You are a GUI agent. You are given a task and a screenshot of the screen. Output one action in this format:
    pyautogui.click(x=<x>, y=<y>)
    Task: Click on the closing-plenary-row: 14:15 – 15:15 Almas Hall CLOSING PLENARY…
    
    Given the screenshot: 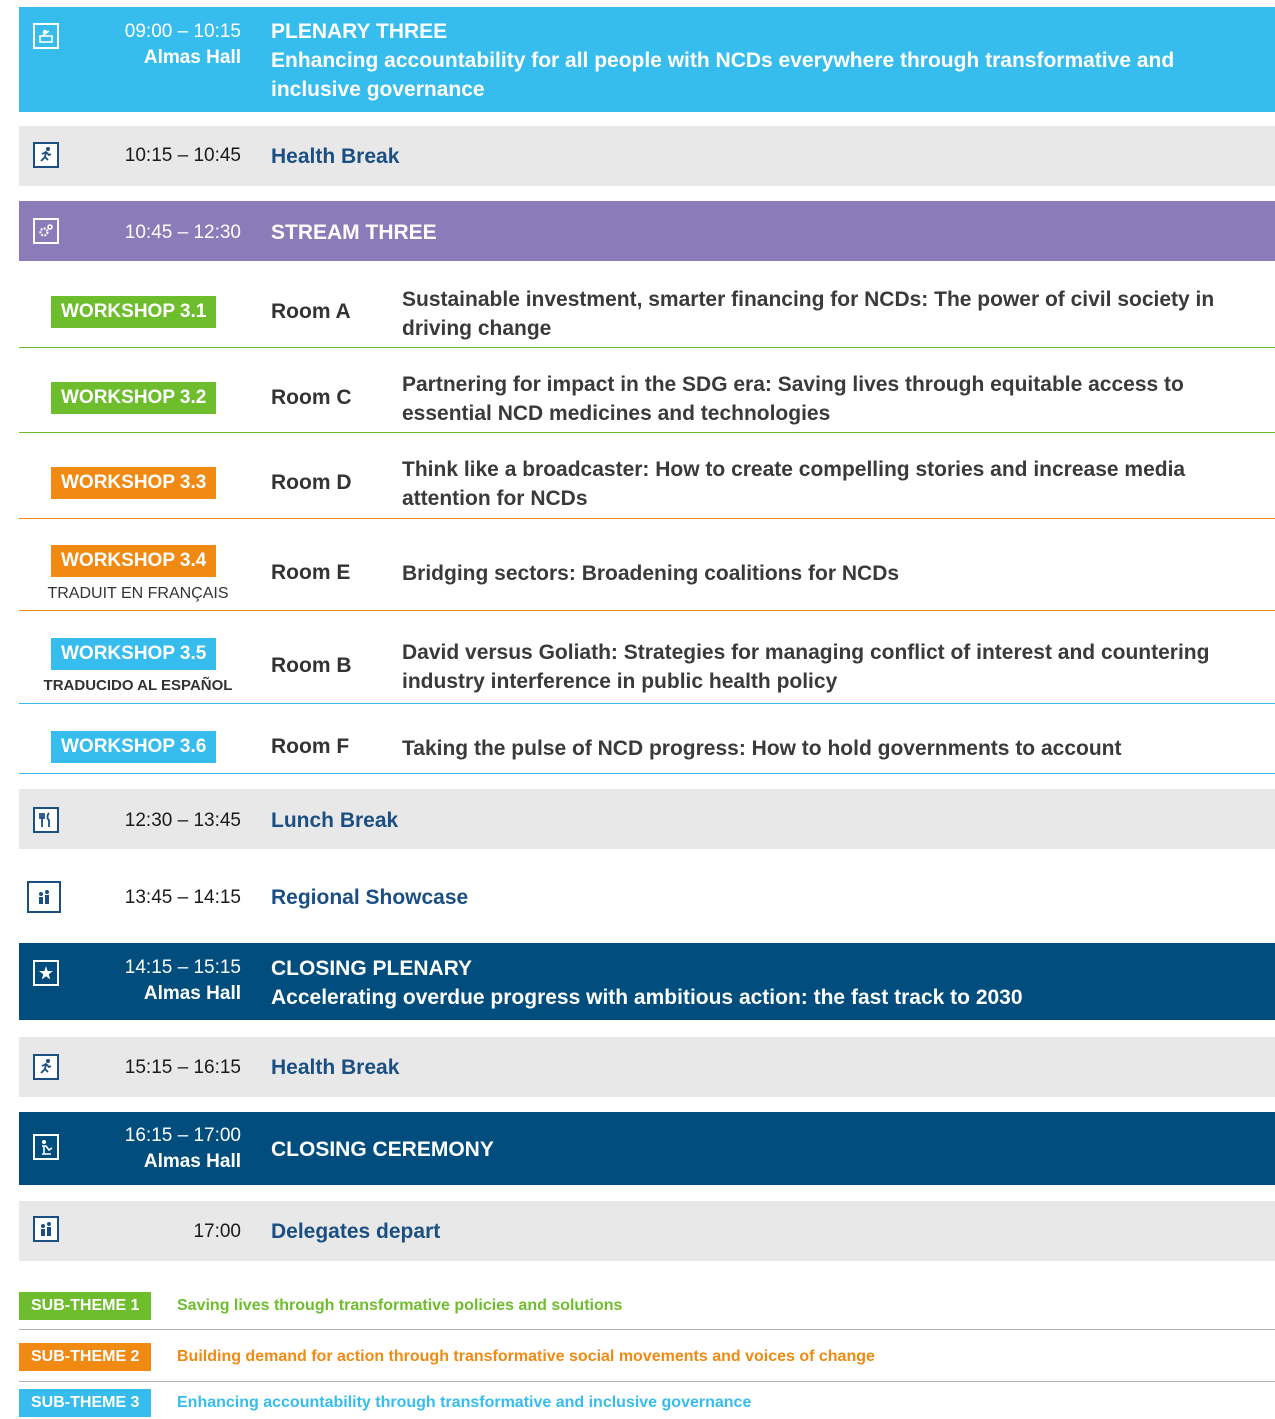 What is the action you would take?
    pyautogui.click(x=647, y=981)
    